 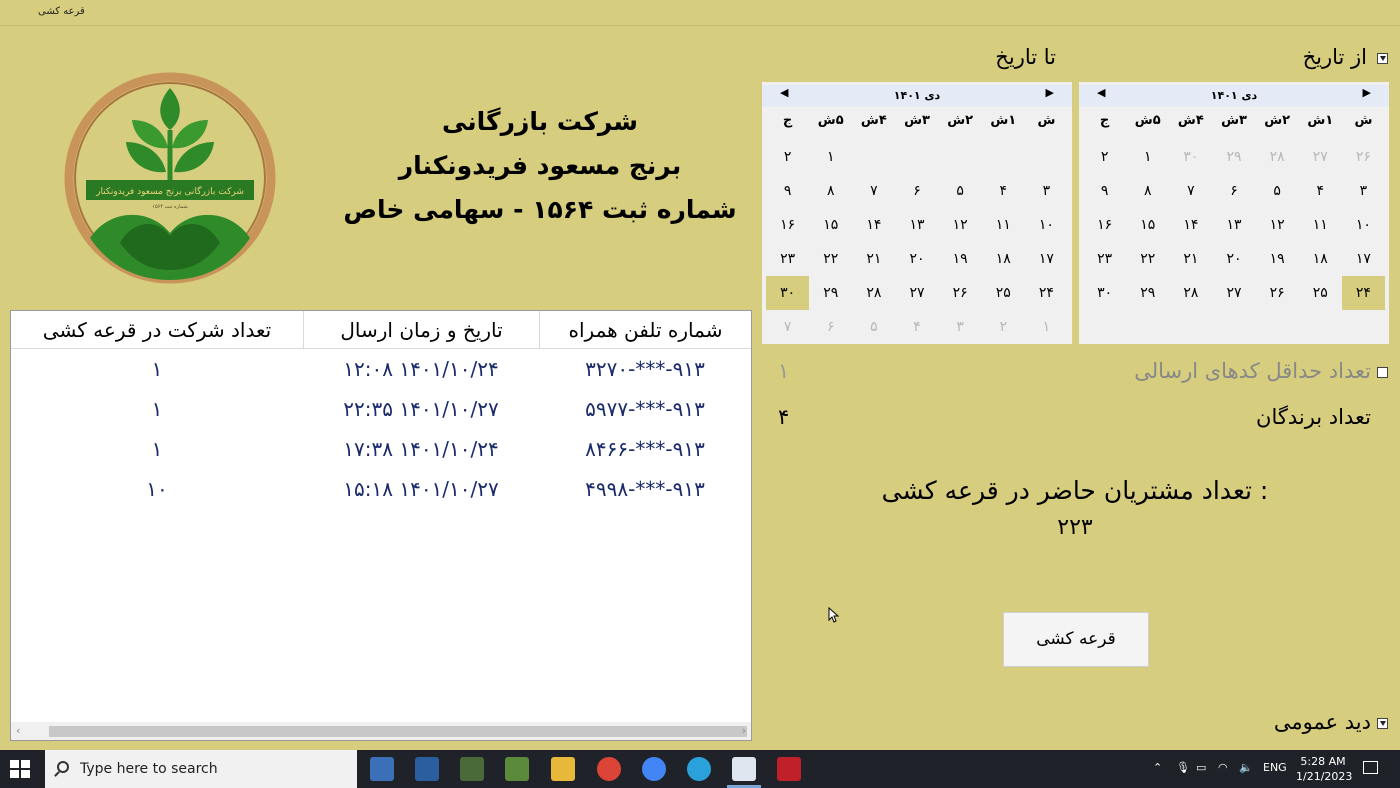 I want to click on overview-checkbox, so click(x=1382, y=723).